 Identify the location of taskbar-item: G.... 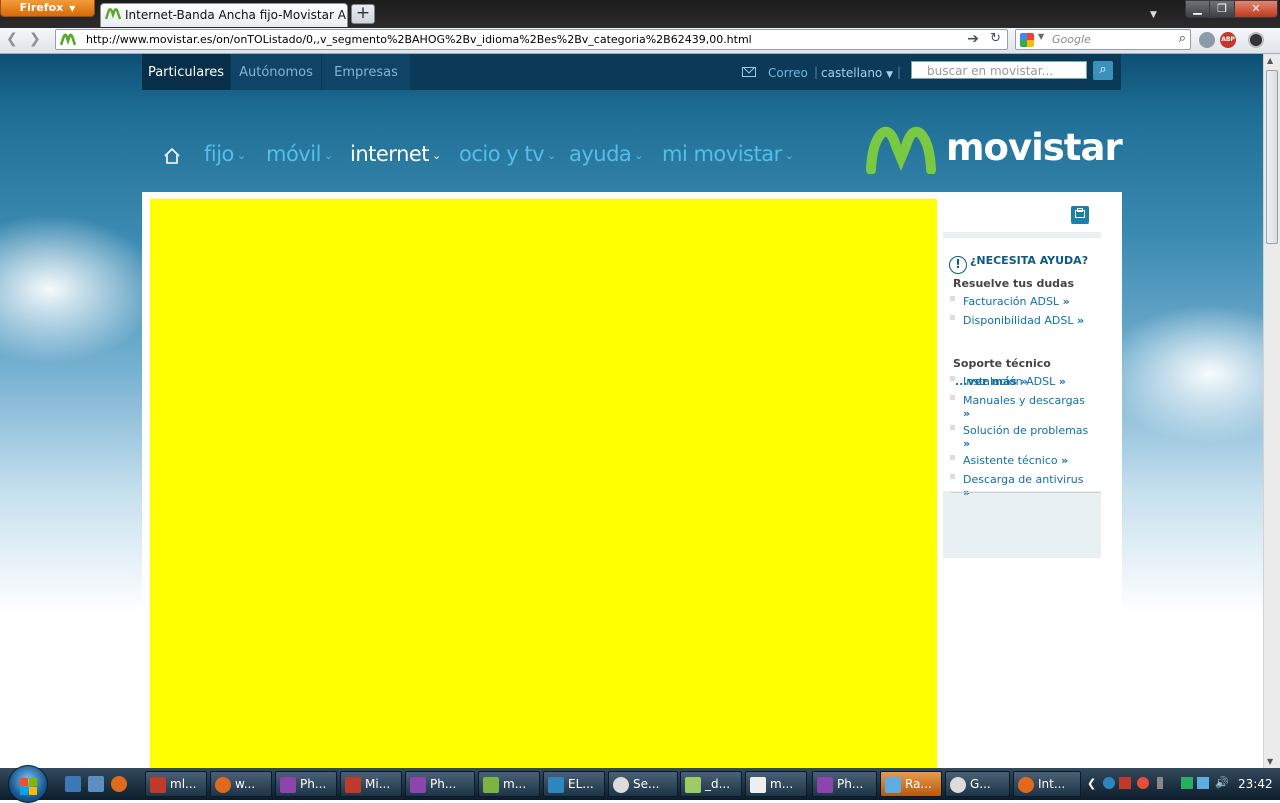
(977, 784).